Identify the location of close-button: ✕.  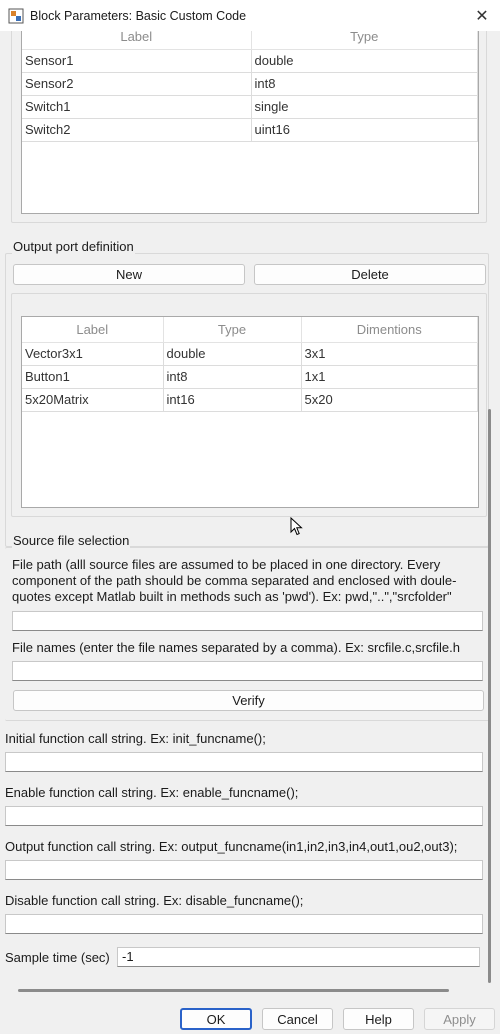
(482, 16).